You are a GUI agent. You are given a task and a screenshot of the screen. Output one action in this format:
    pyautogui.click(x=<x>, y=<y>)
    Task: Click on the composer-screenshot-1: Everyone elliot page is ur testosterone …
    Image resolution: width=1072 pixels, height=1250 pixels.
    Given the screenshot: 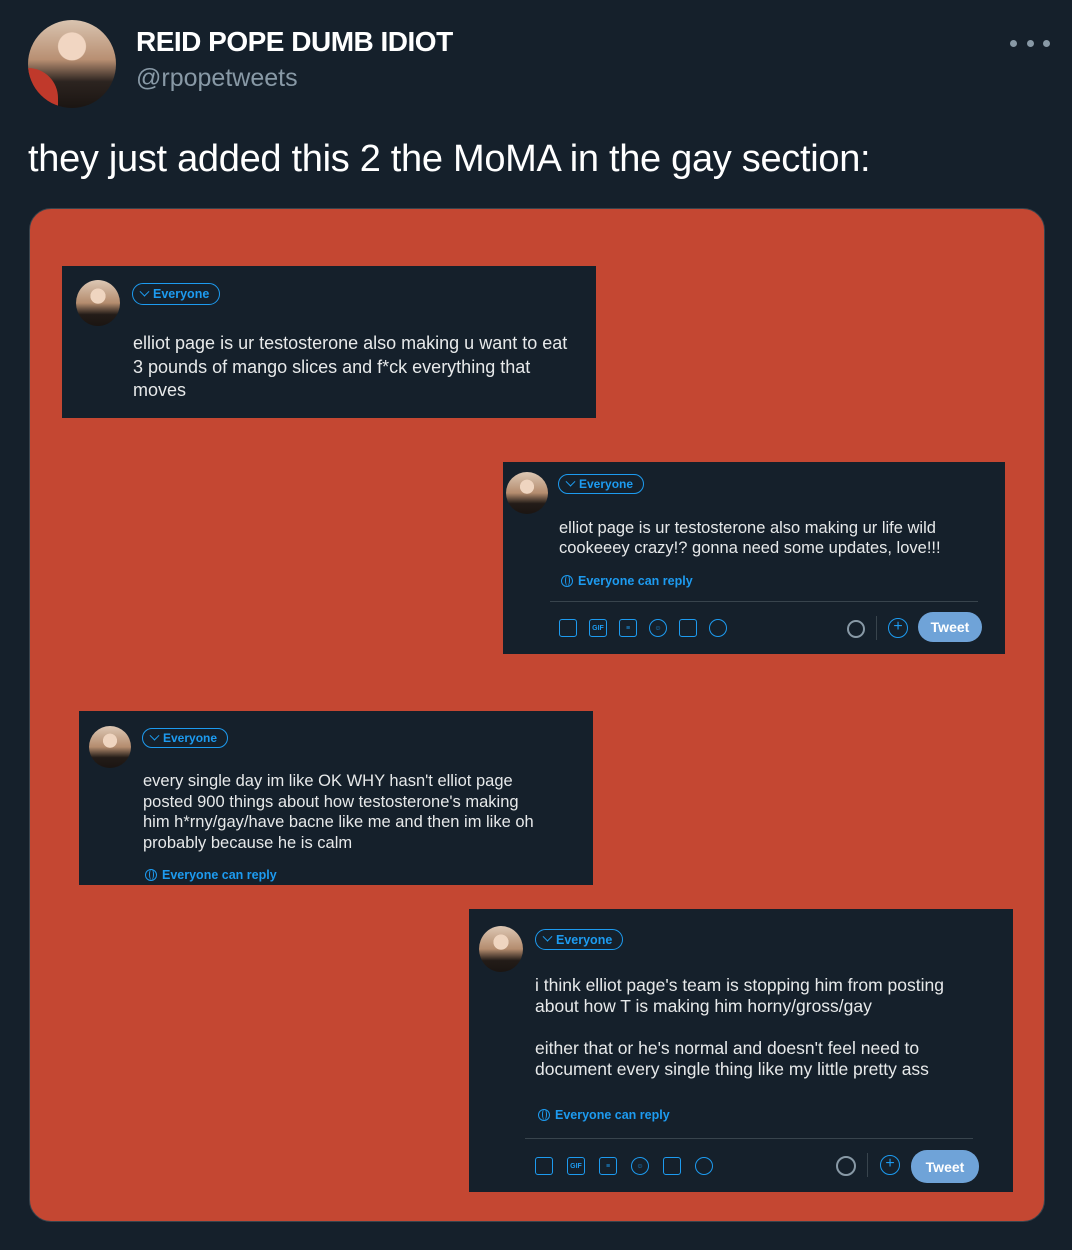 What is the action you would take?
    pyautogui.click(x=329, y=342)
    